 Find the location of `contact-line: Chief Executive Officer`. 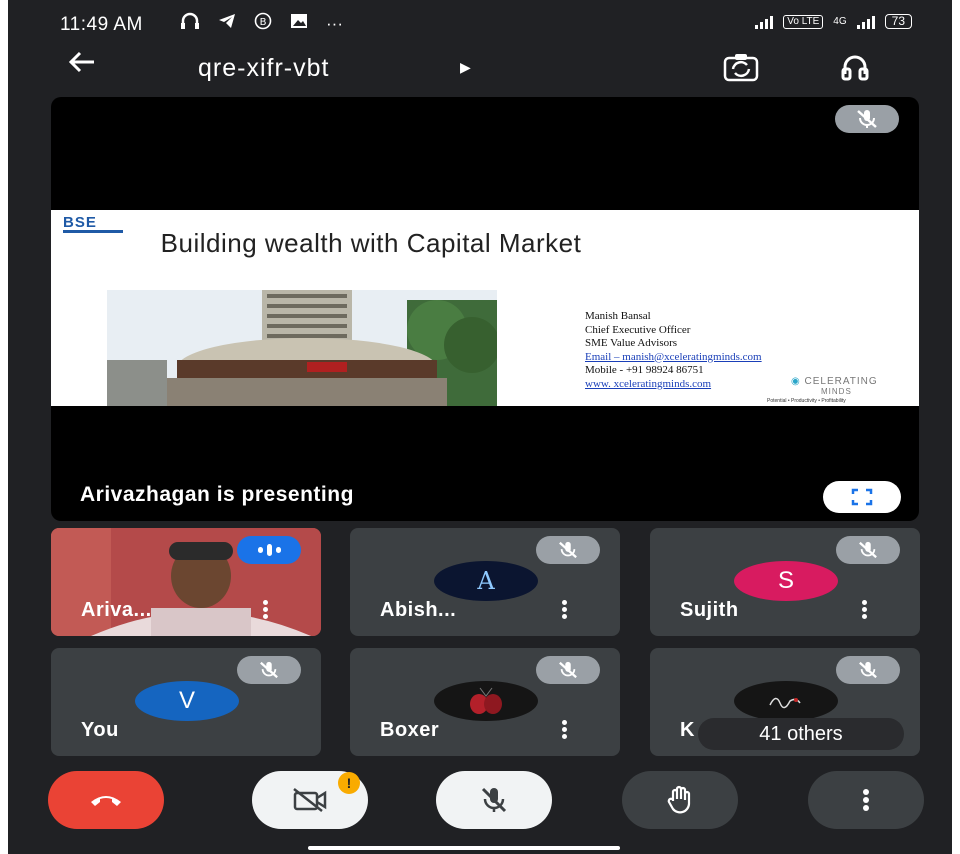

contact-line: Chief Executive Officer is located at coordinates (638, 329).